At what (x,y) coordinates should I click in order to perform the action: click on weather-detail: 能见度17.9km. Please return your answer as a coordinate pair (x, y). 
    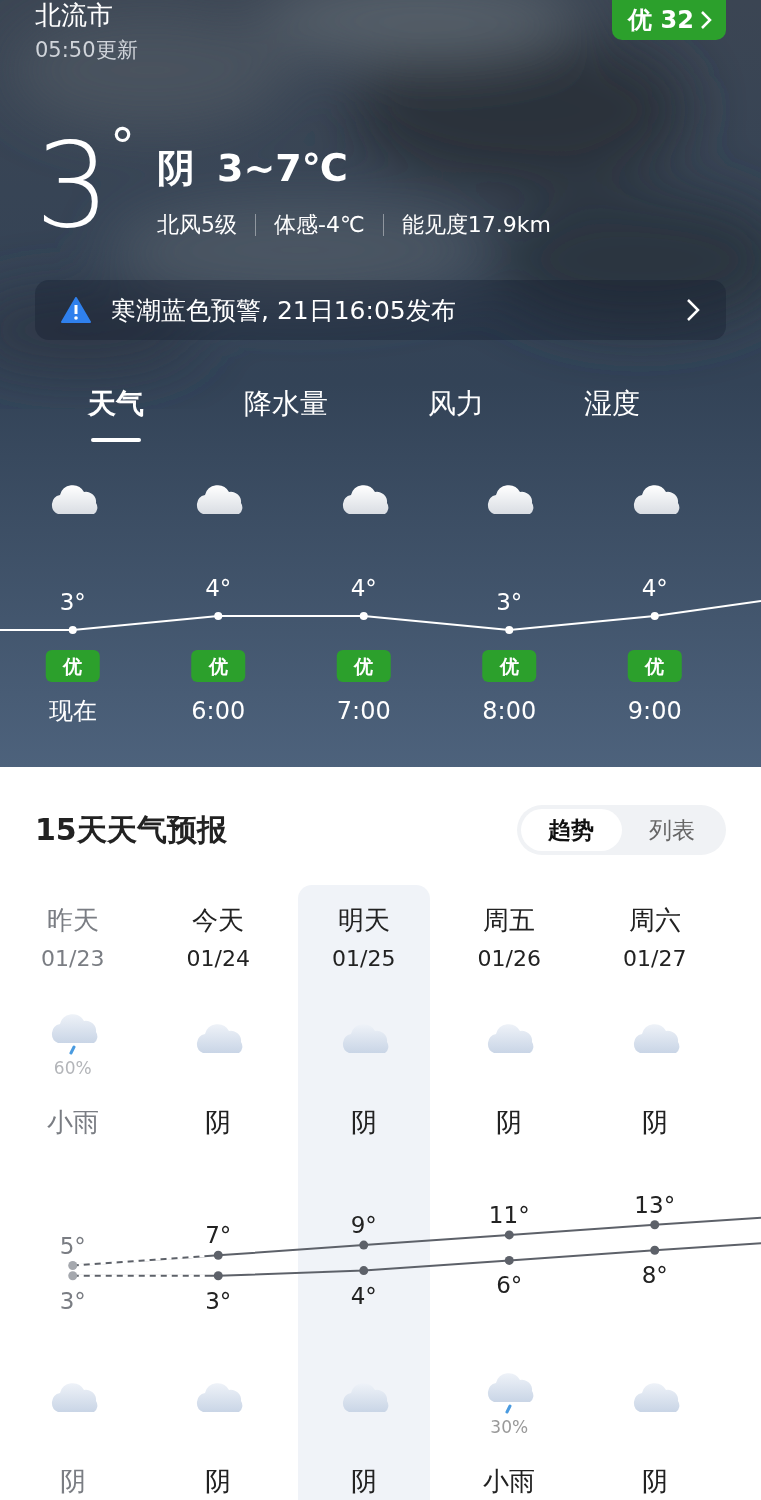
    Looking at the image, I should click on (476, 225).